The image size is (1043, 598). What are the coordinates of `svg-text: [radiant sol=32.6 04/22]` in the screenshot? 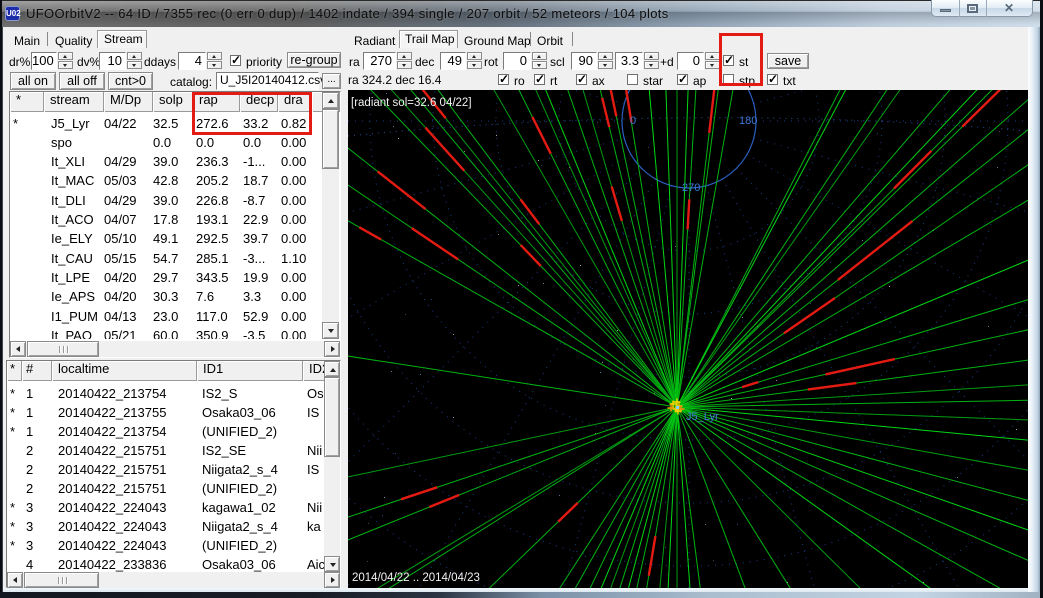 It's located at (411, 103).